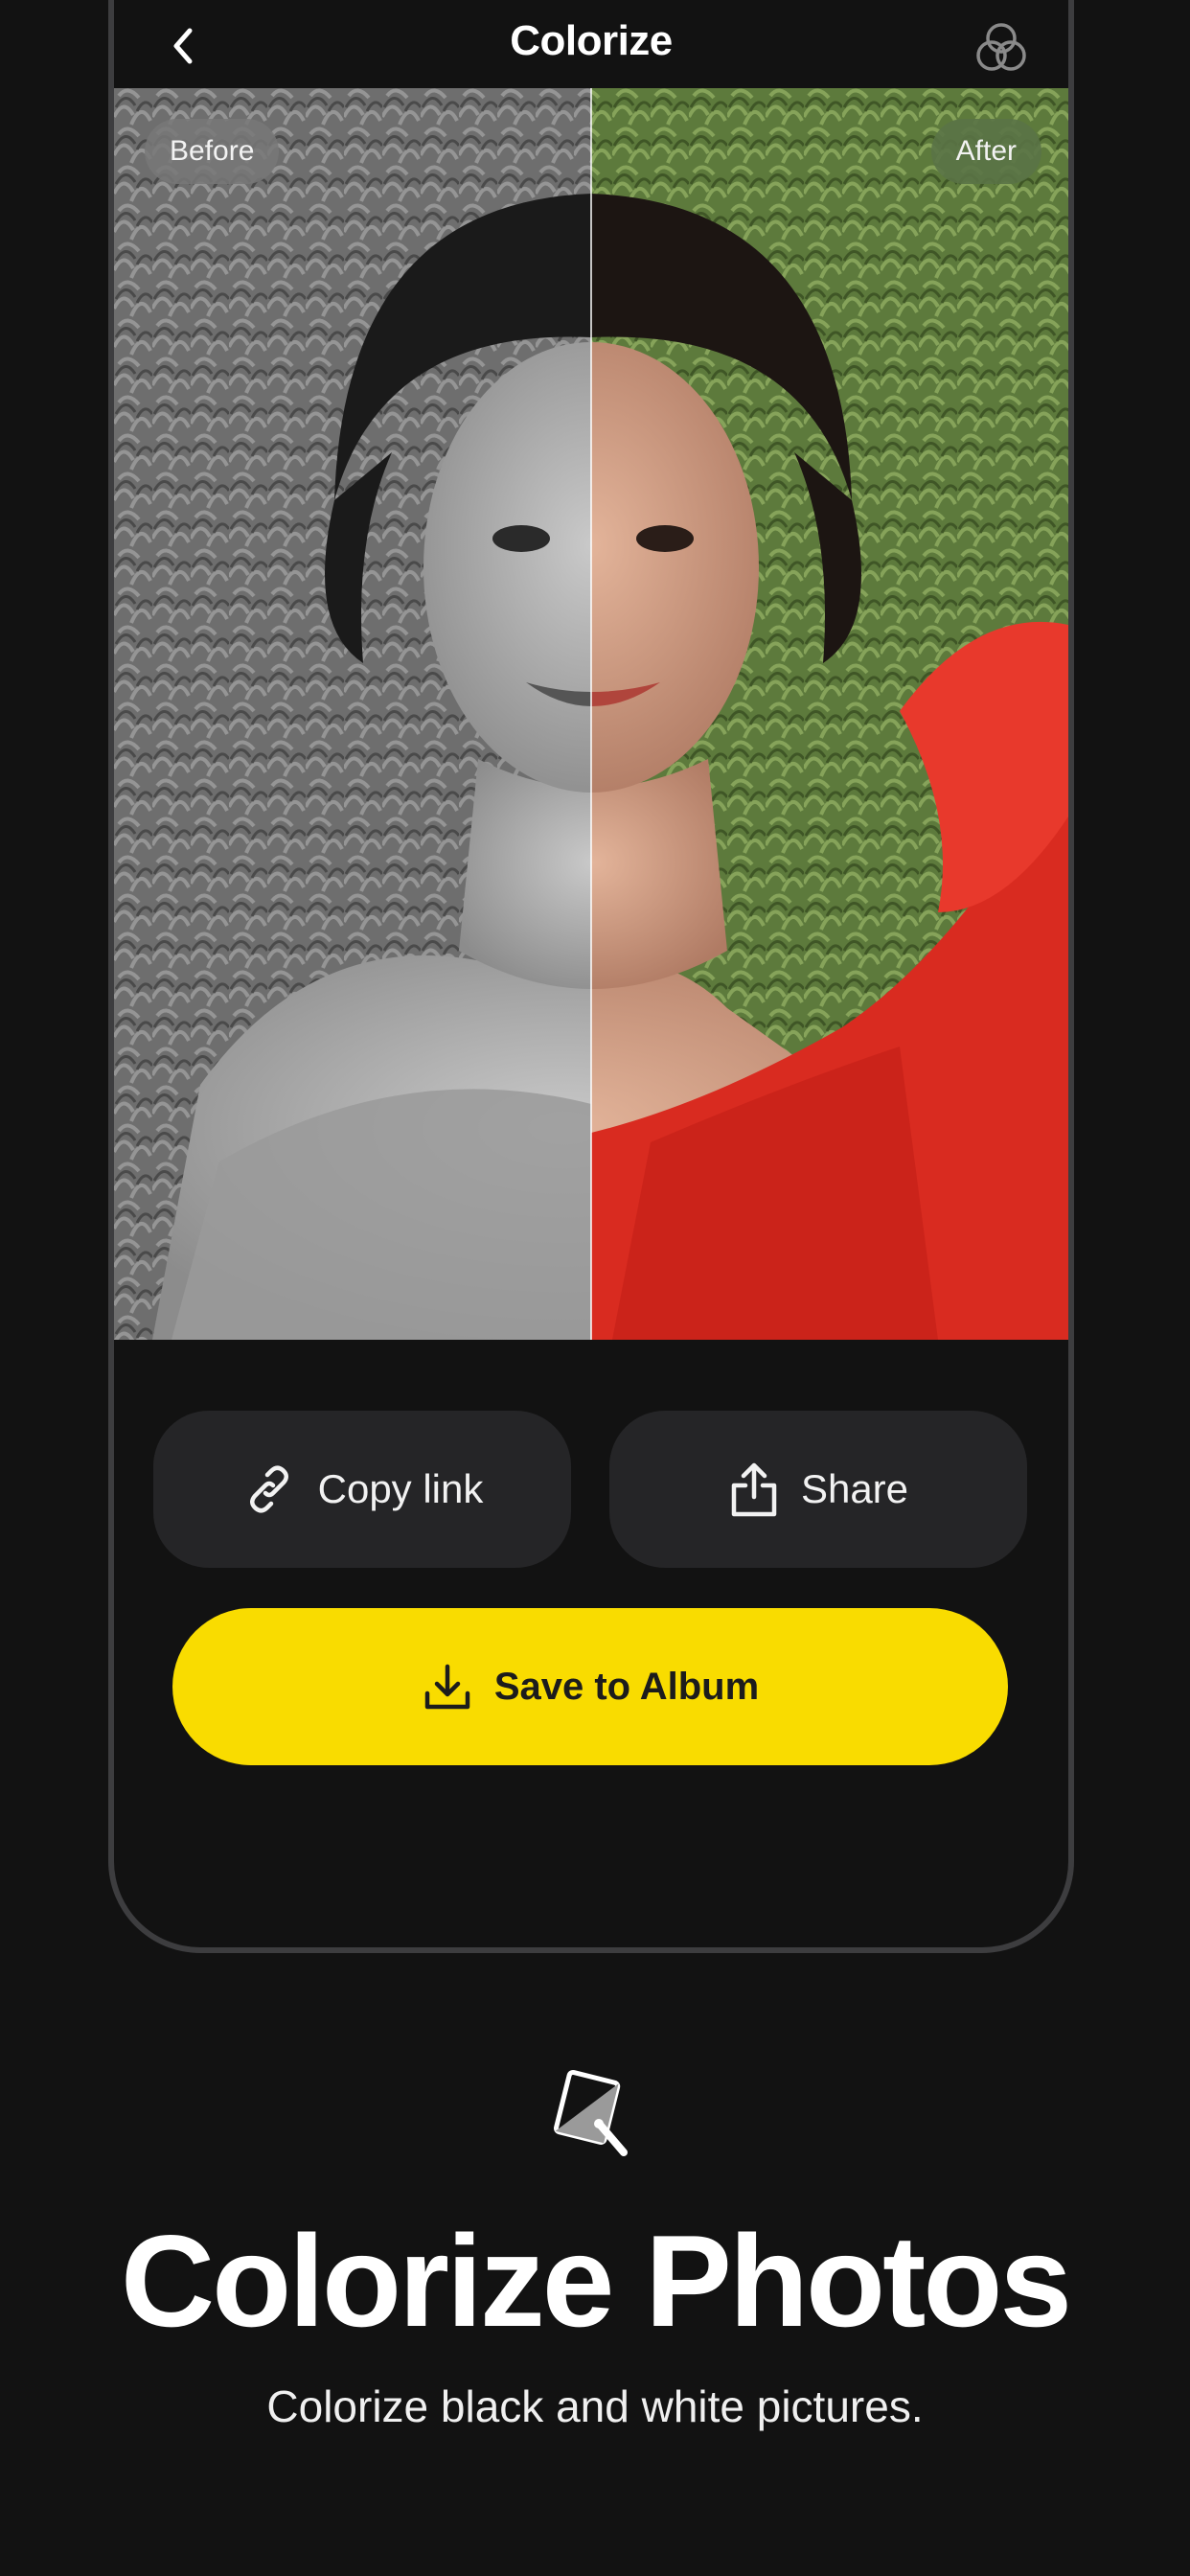  I want to click on split-slider-handle, so click(591, 714).